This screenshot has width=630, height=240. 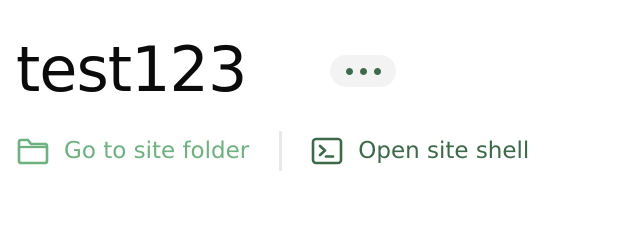 What do you see at coordinates (349, 71) in the screenshot?
I see `more-horizontal-icon` at bounding box center [349, 71].